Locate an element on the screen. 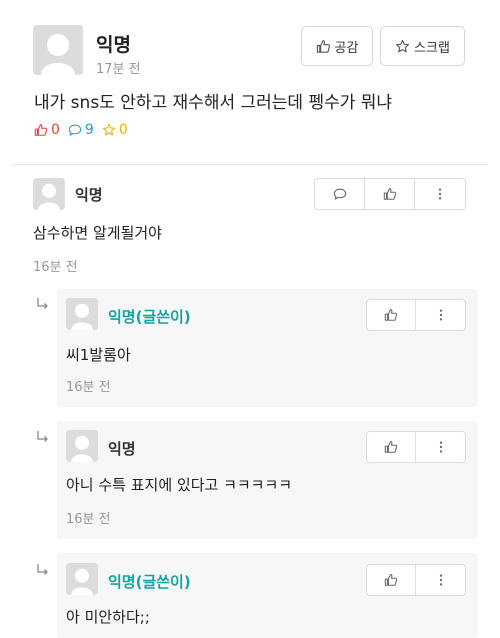 This screenshot has width=500, height=638. post-author: 익명 is located at coordinates (113, 45).